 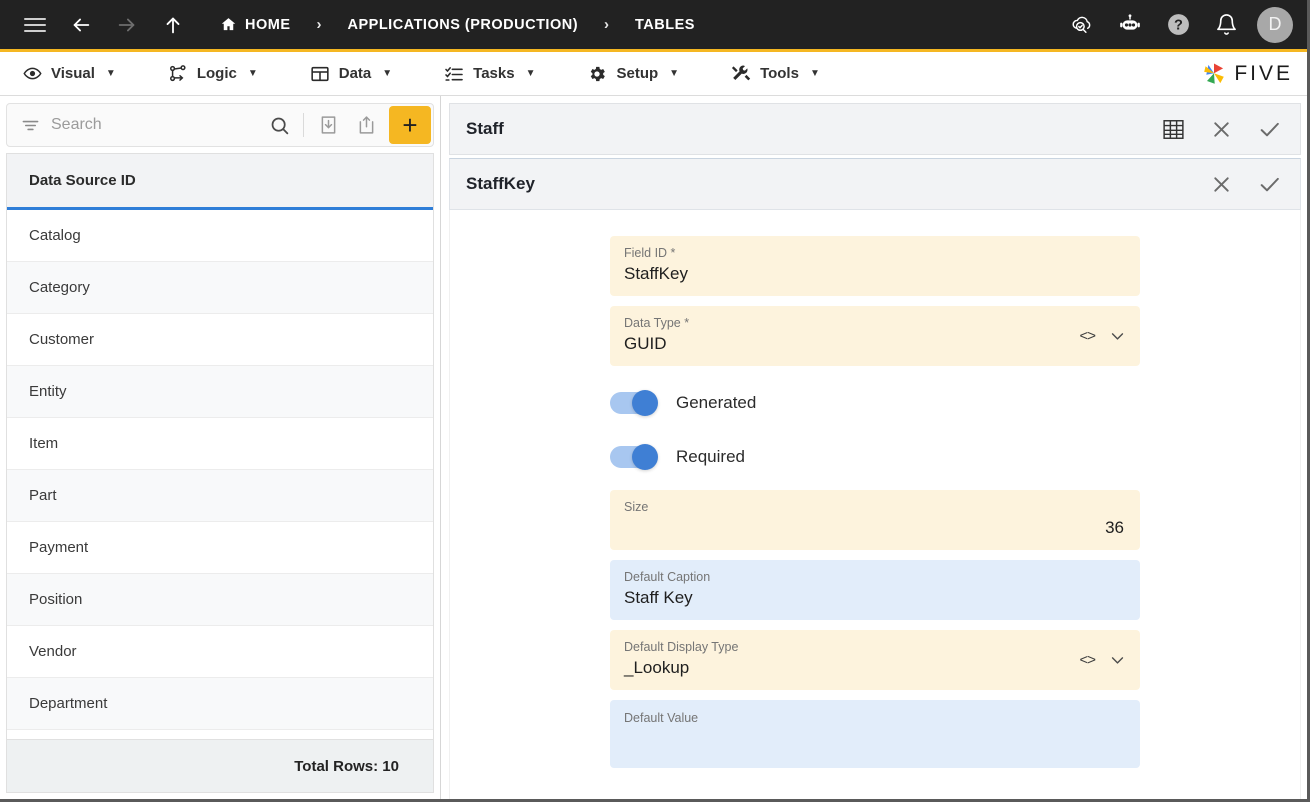 What do you see at coordinates (220, 496) in the screenshot?
I see `list-item: Part` at bounding box center [220, 496].